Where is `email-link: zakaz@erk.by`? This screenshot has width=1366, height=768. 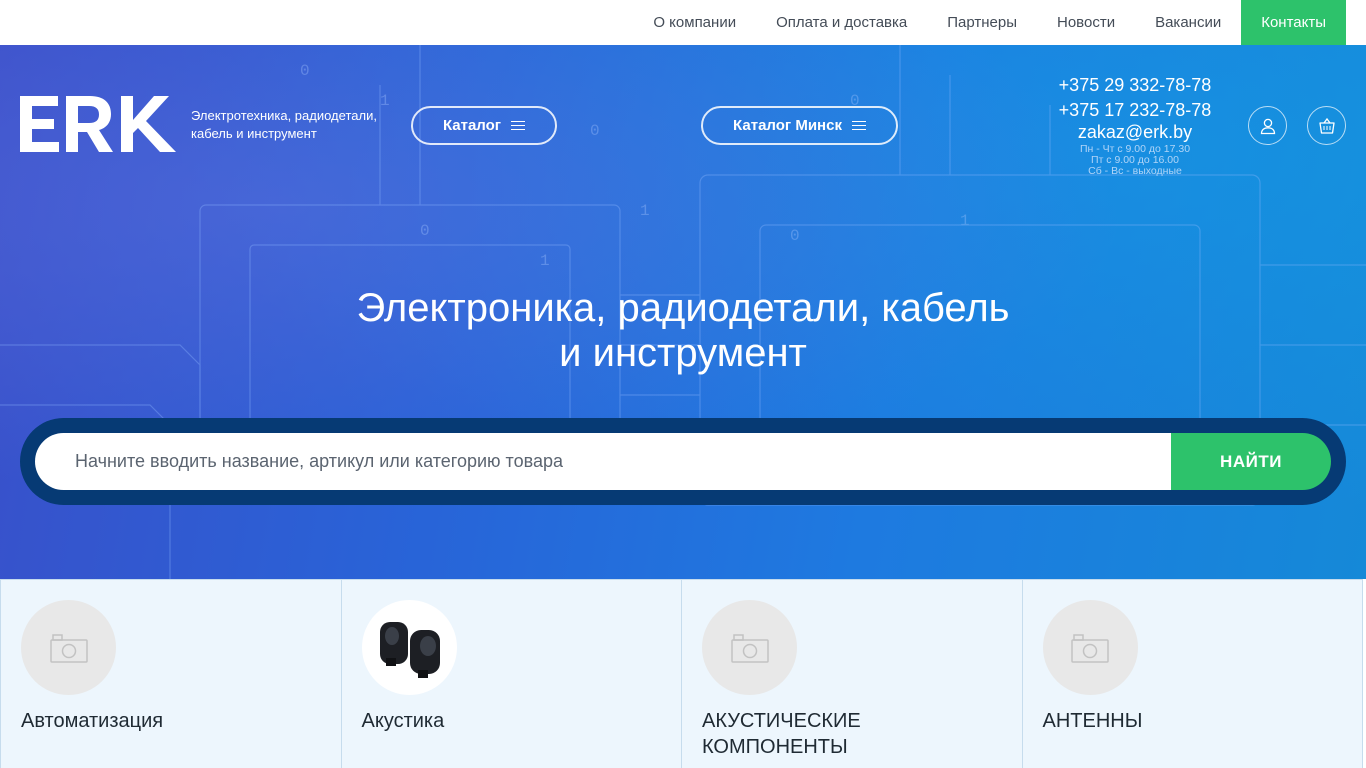 email-link: zakaz@erk.by is located at coordinates (1135, 132).